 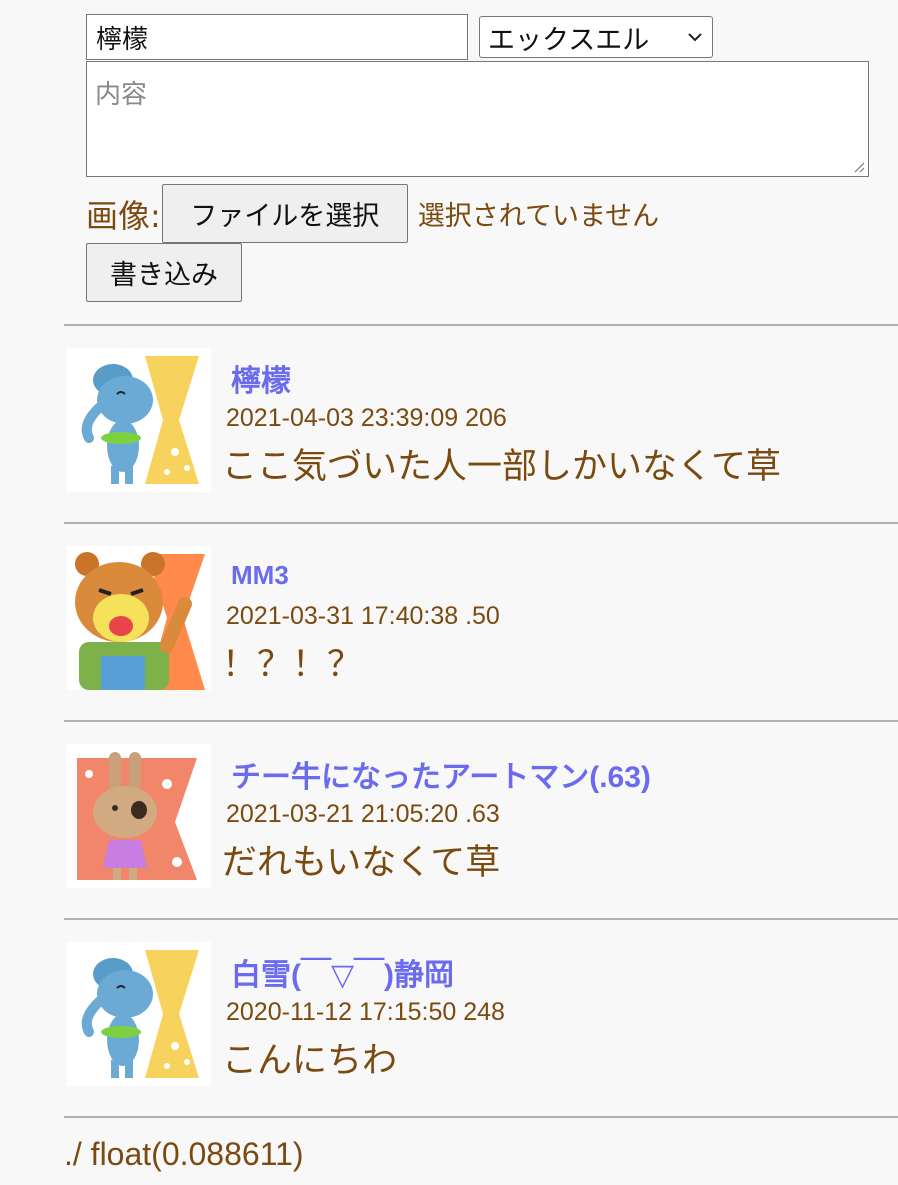 I want to click on avatar-select-value: エックスエル, so click(x=569, y=40).